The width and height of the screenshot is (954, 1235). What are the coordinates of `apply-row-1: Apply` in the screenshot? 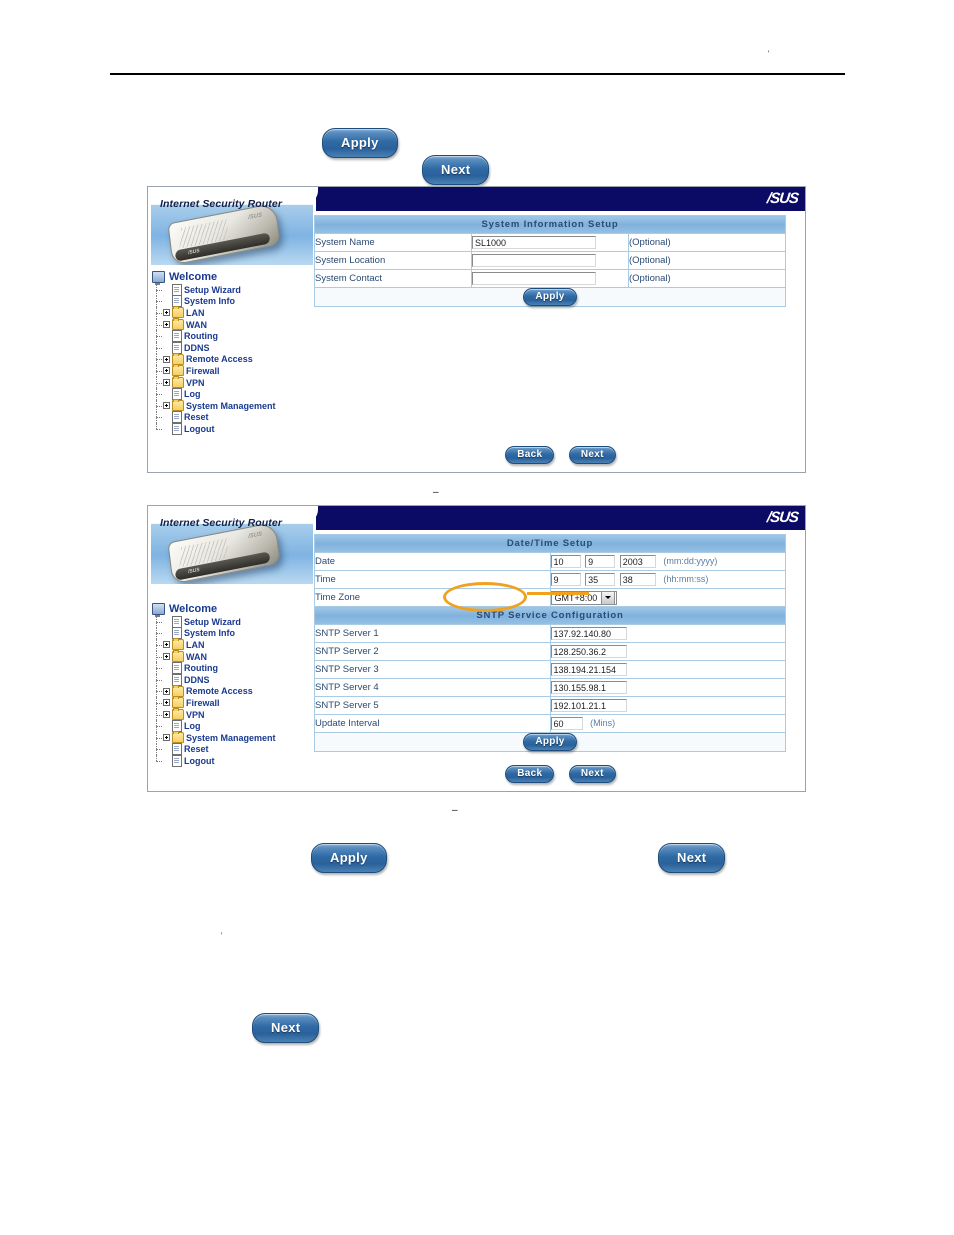 It's located at (550, 297).